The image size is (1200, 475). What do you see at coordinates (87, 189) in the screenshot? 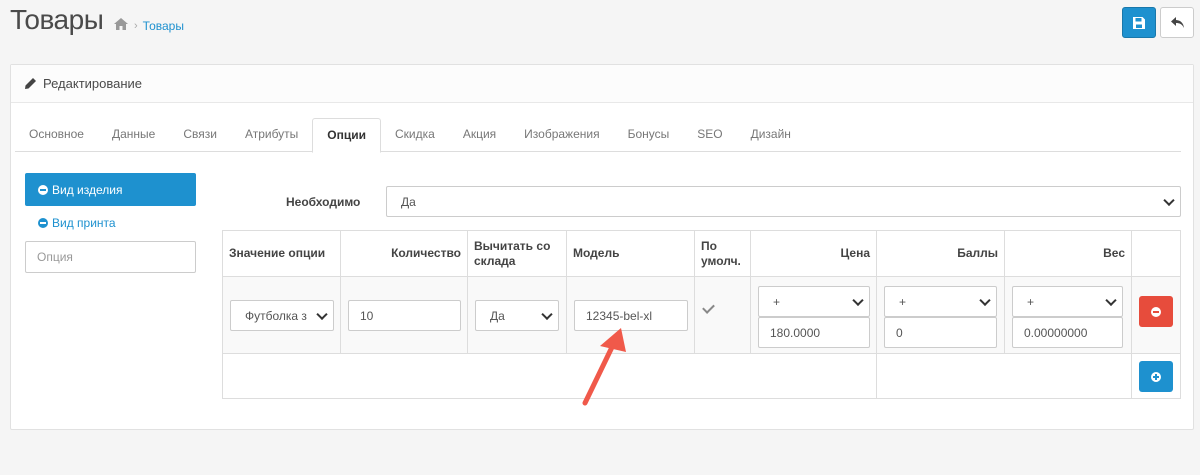
I see `option-item-label: Вид изделия` at bounding box center [87, 189].